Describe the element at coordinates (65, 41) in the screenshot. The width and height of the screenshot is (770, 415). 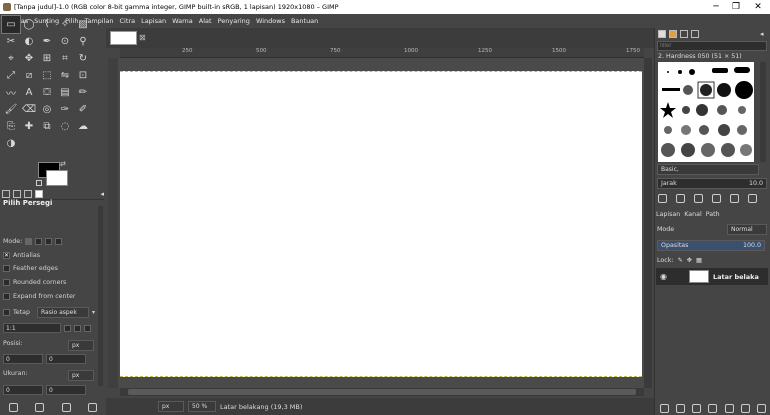
I see `color-picker-tool-icon: ⊙` at that location.